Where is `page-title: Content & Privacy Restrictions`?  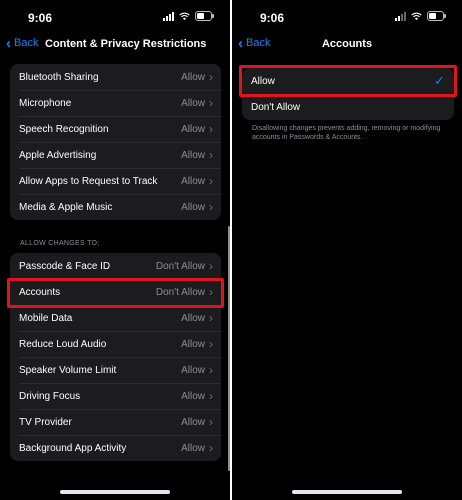 page-title: Content & Privacy Restrictions is located at coordinates (126, 44).